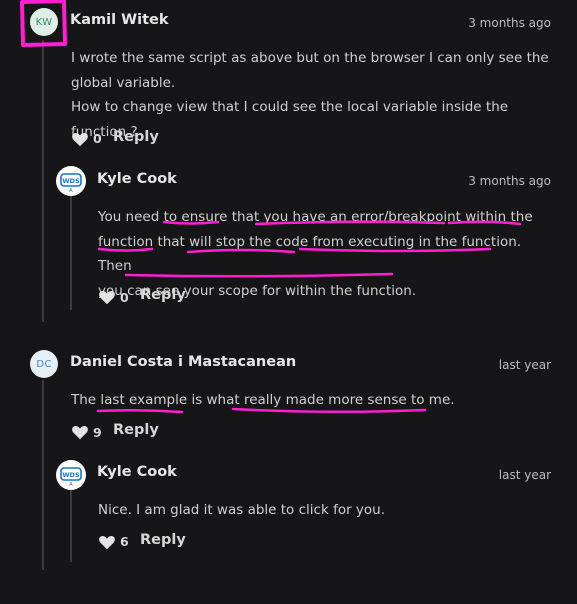 The width and height of the screenshot is (577, 604). Describe the element at coordinates (97, 432) in the screenshot. I see `like-count: 9` at that location.